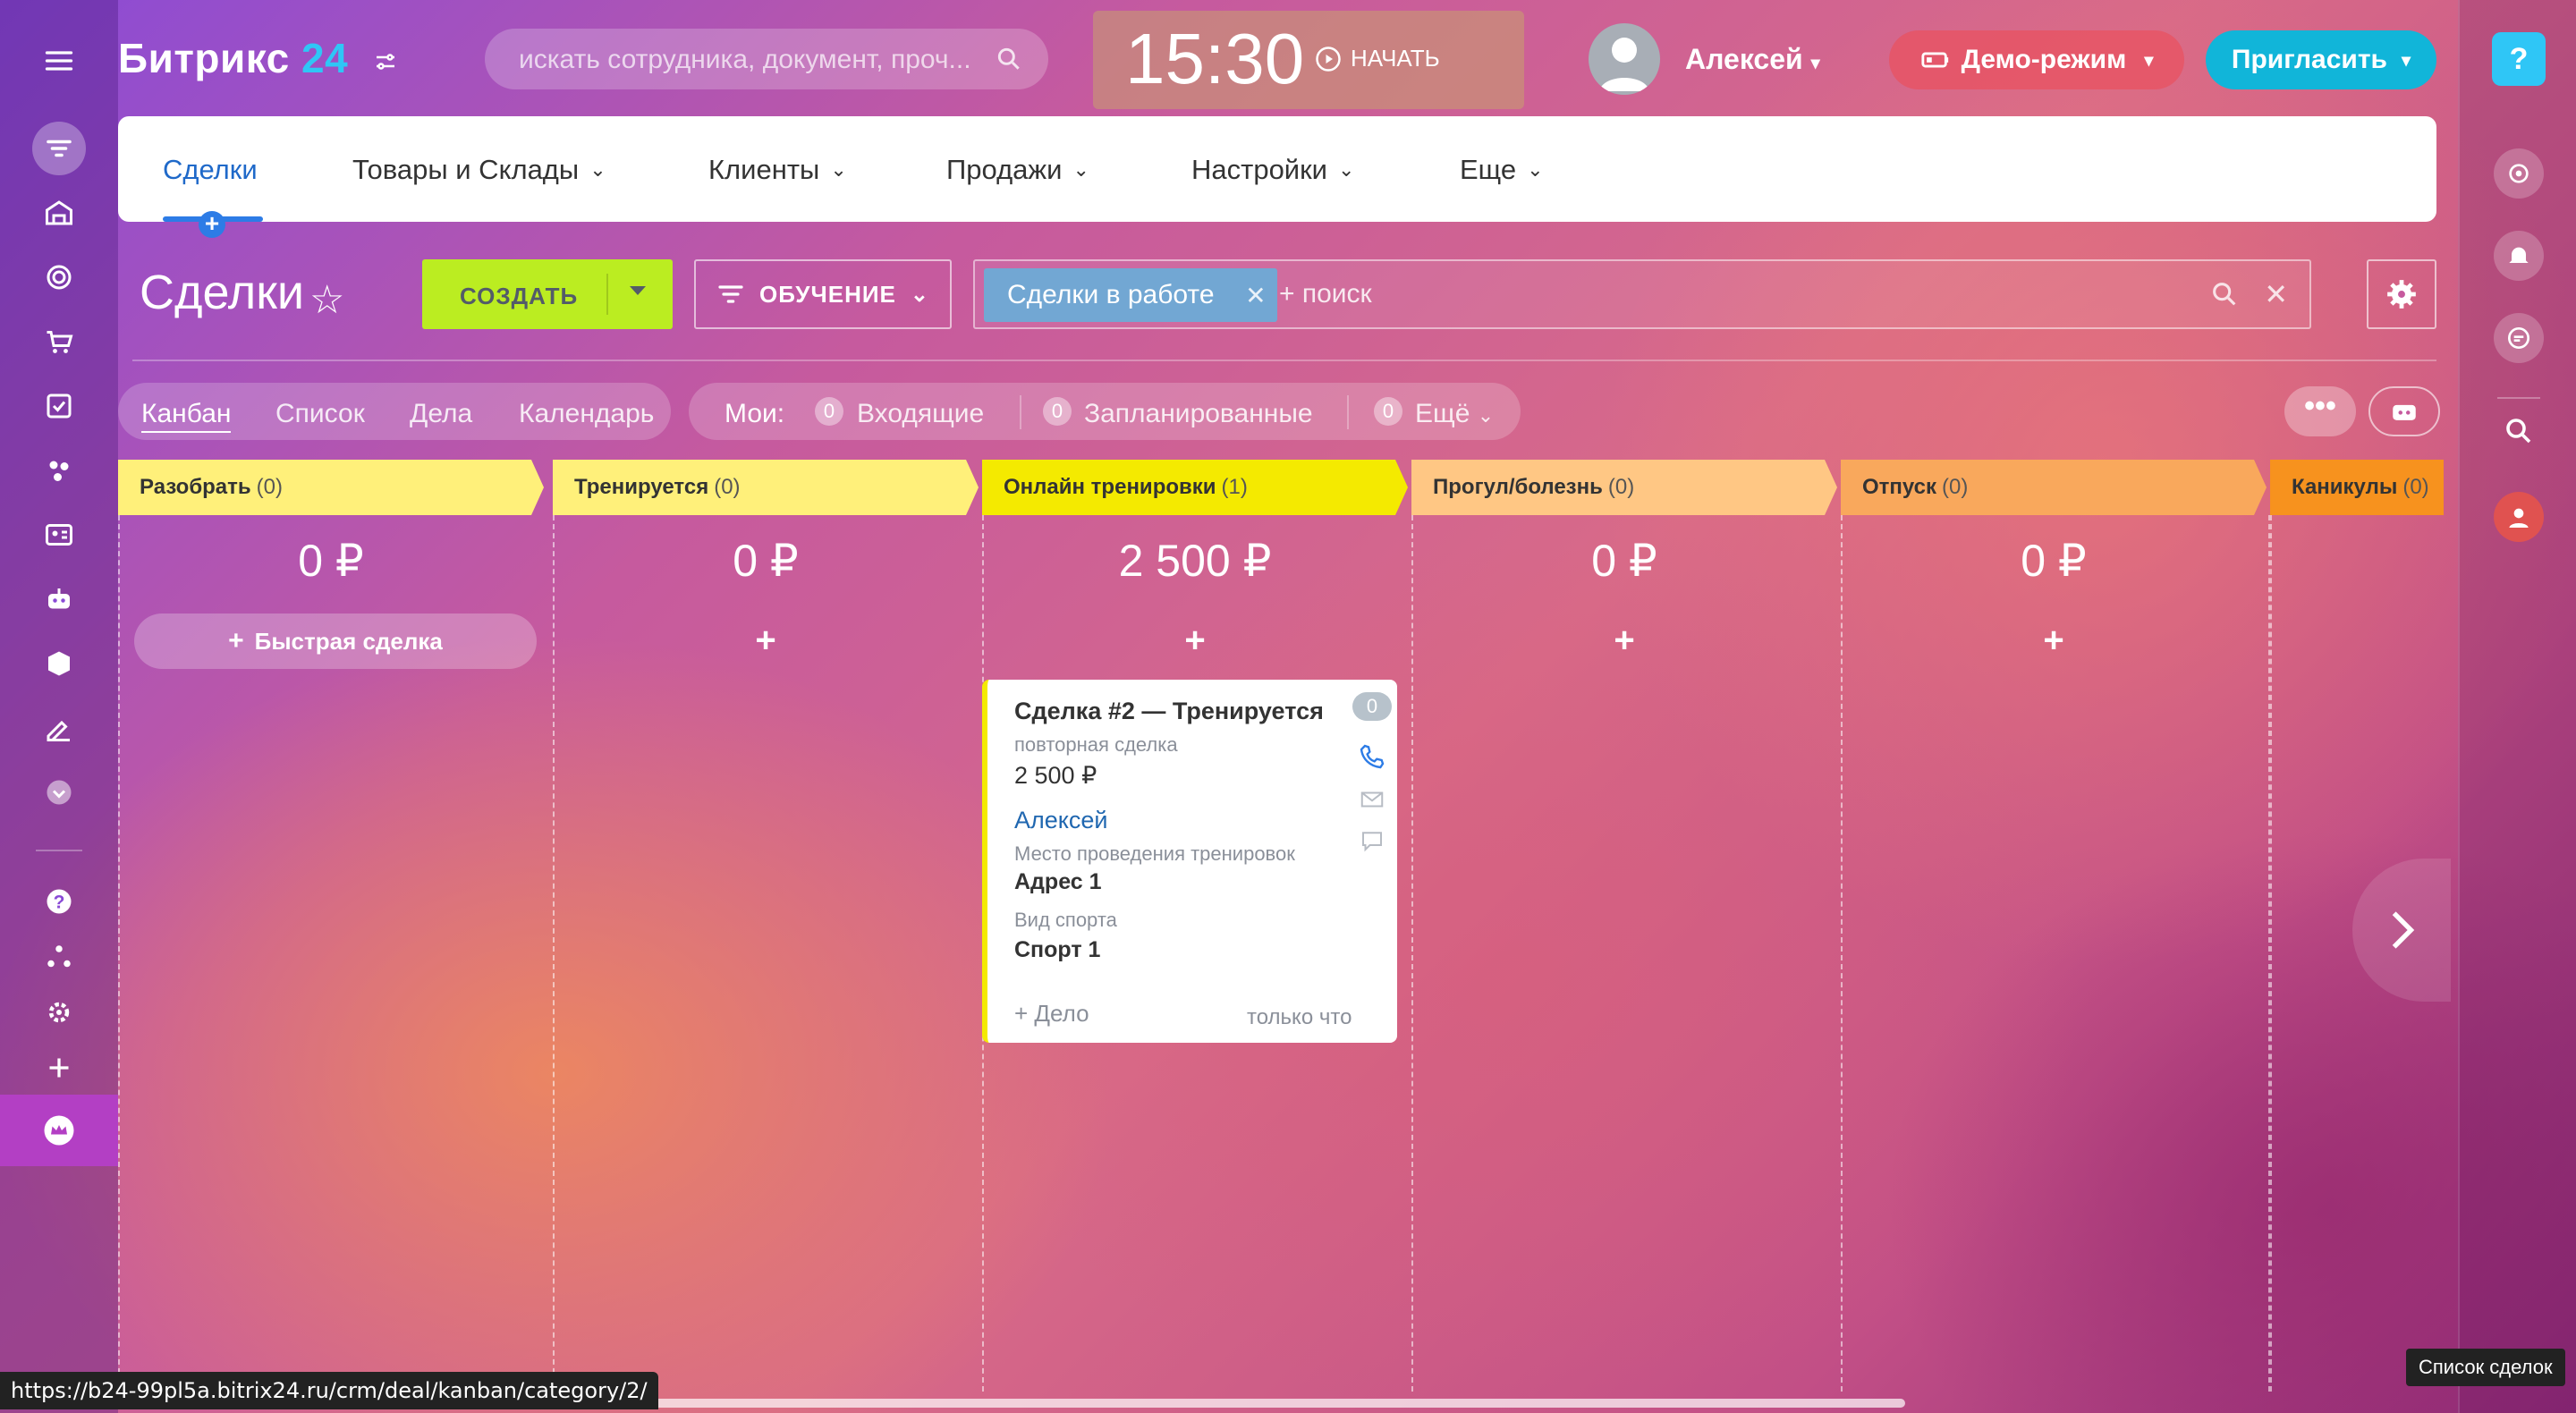  I want to click on chevron-down-icon, so click(638, 290).